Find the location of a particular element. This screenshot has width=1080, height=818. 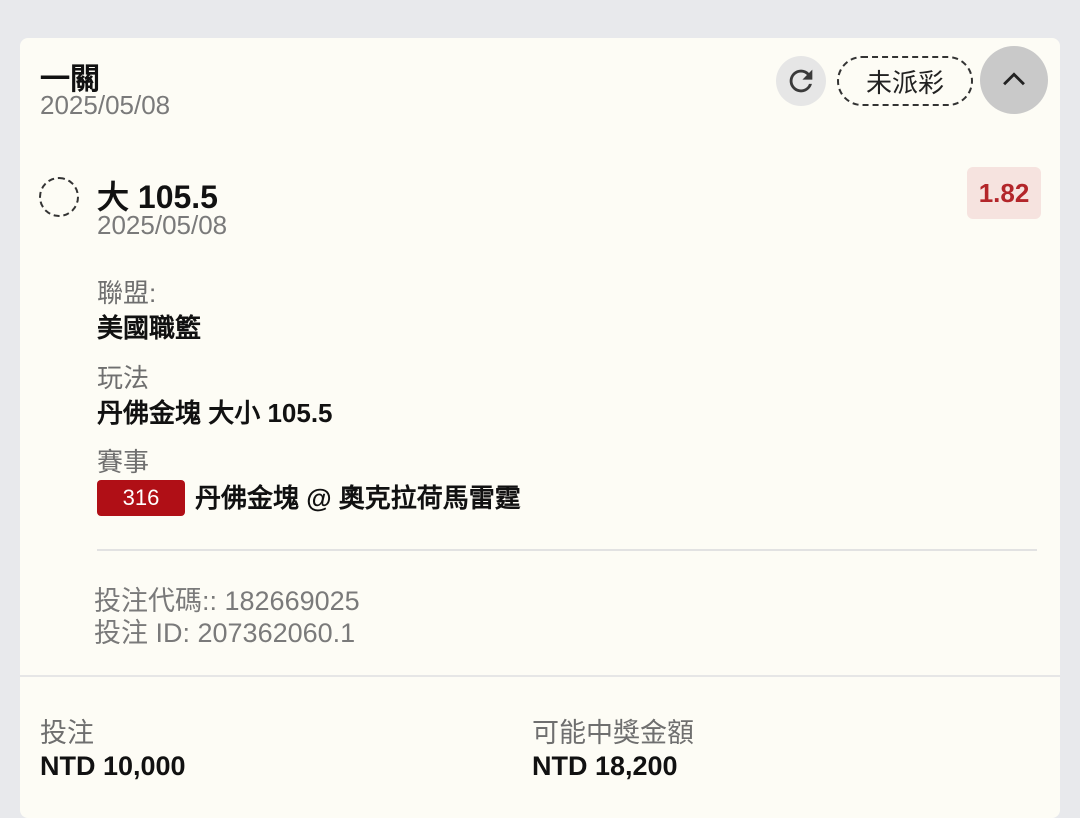

chevron-up-icon is located at coordinates (1014, 79).